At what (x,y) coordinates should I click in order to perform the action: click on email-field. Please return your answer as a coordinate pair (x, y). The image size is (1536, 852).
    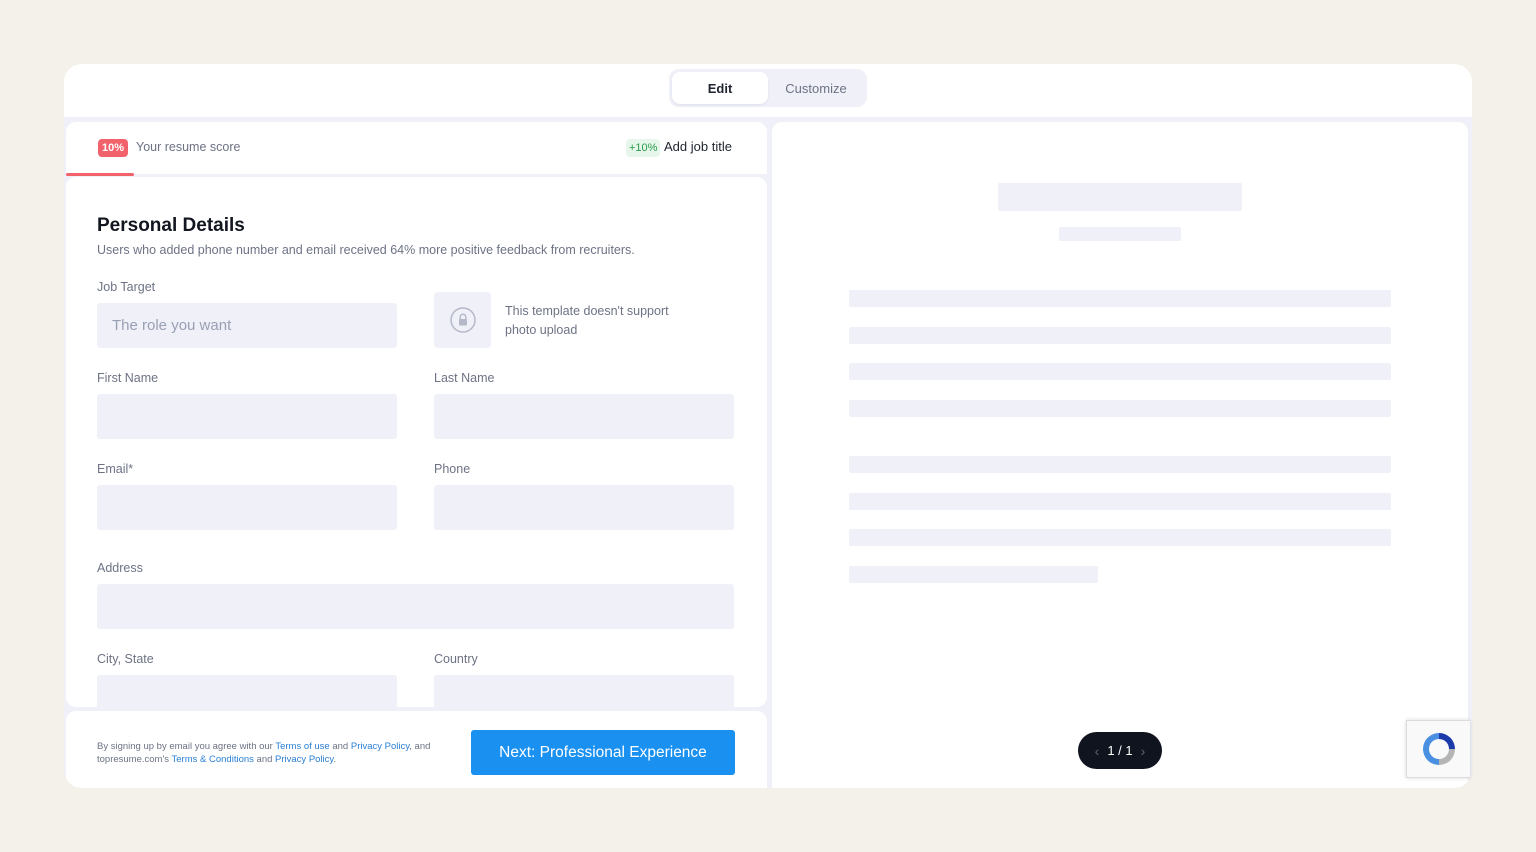
    Looking at the image, I should click on (247, 507).